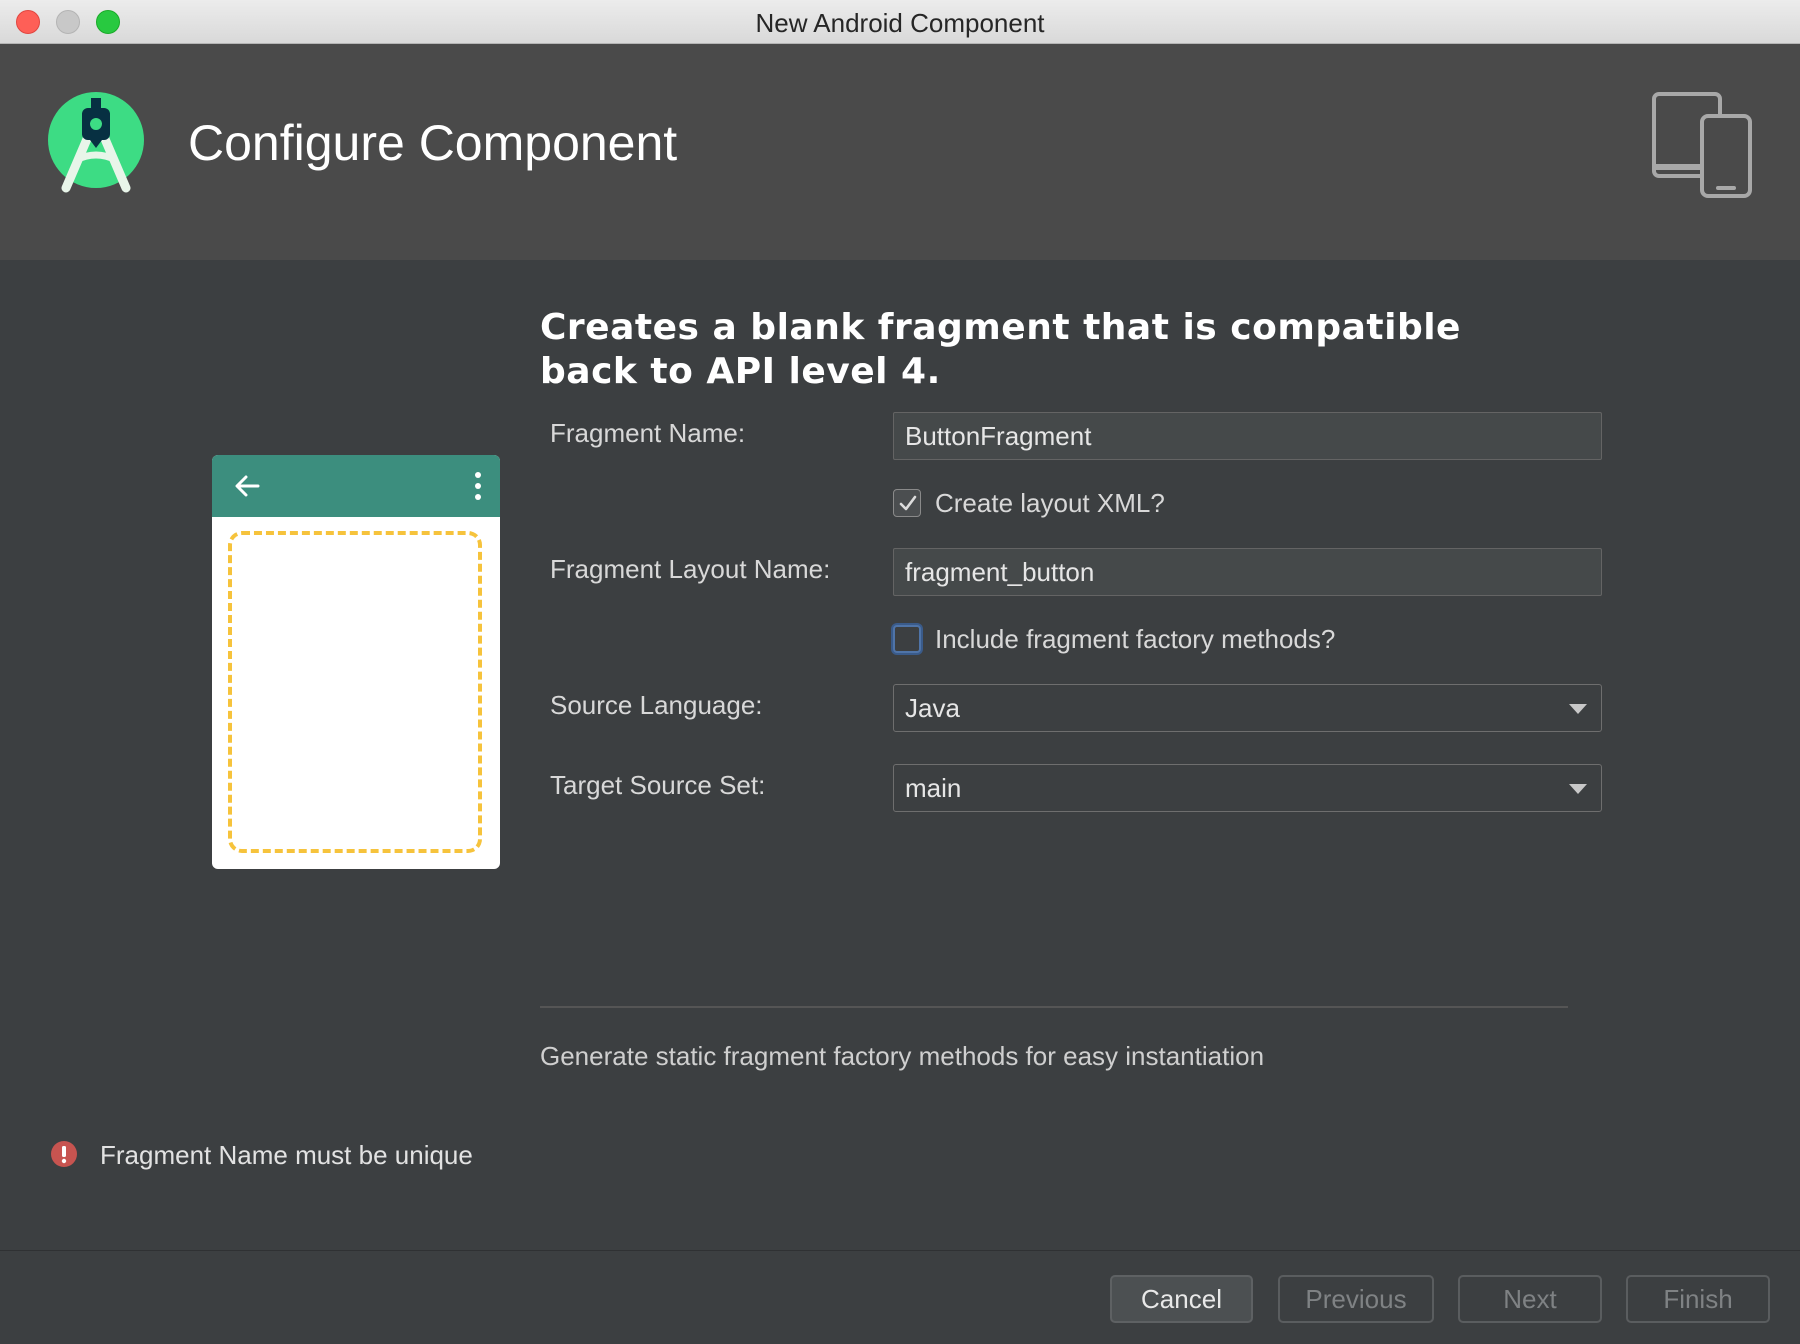 Image resolution: width=1800 pixels, height=1344 pixels. What do you see at coordinates (478, 486) in the screenshot?
I see `overflow-menu-icon` at bounding box center [478, 486].